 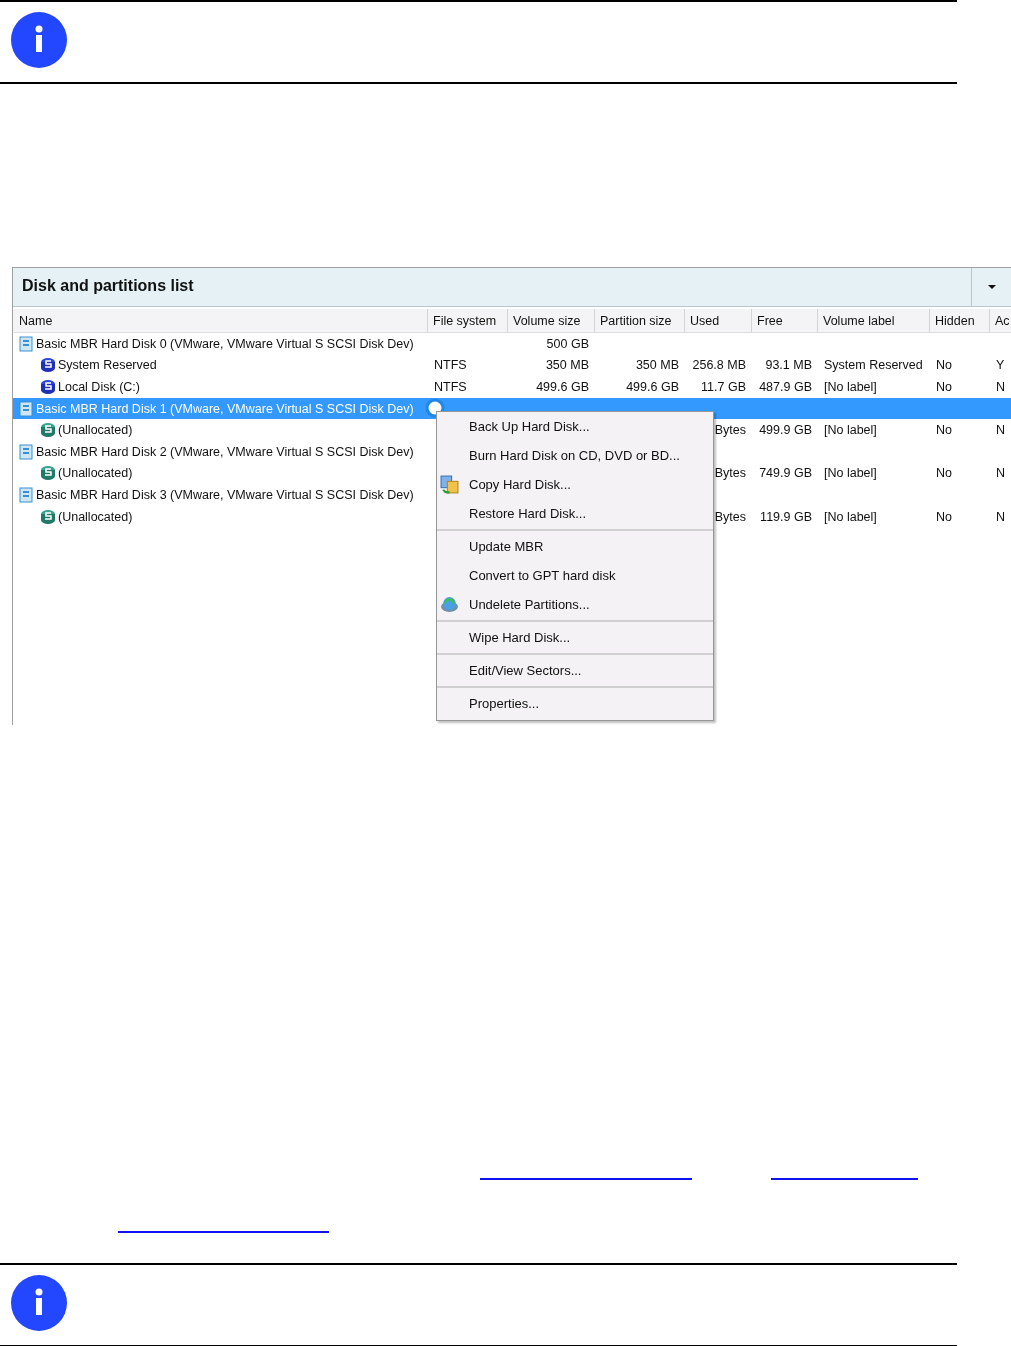 What do you see at coordinates (873, 365) in the screenshot?
I see `table-cell: System Reserved` at bounding box center [873, 365].